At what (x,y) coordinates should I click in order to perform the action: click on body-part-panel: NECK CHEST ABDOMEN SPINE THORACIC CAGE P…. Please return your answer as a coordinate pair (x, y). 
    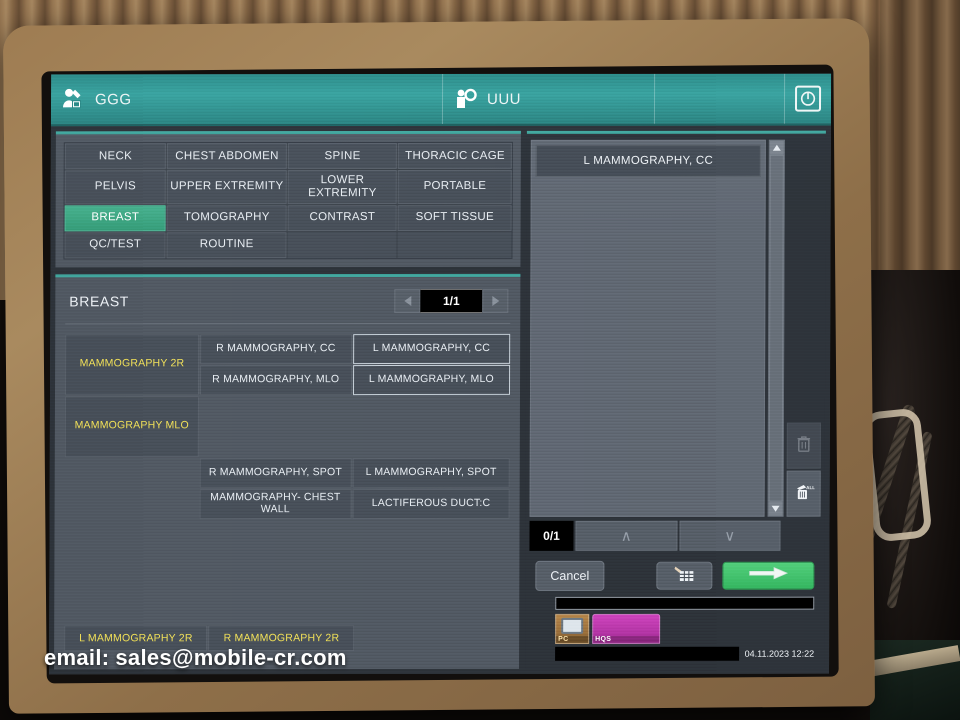
    Looking at the image, I should click on (288, 199).